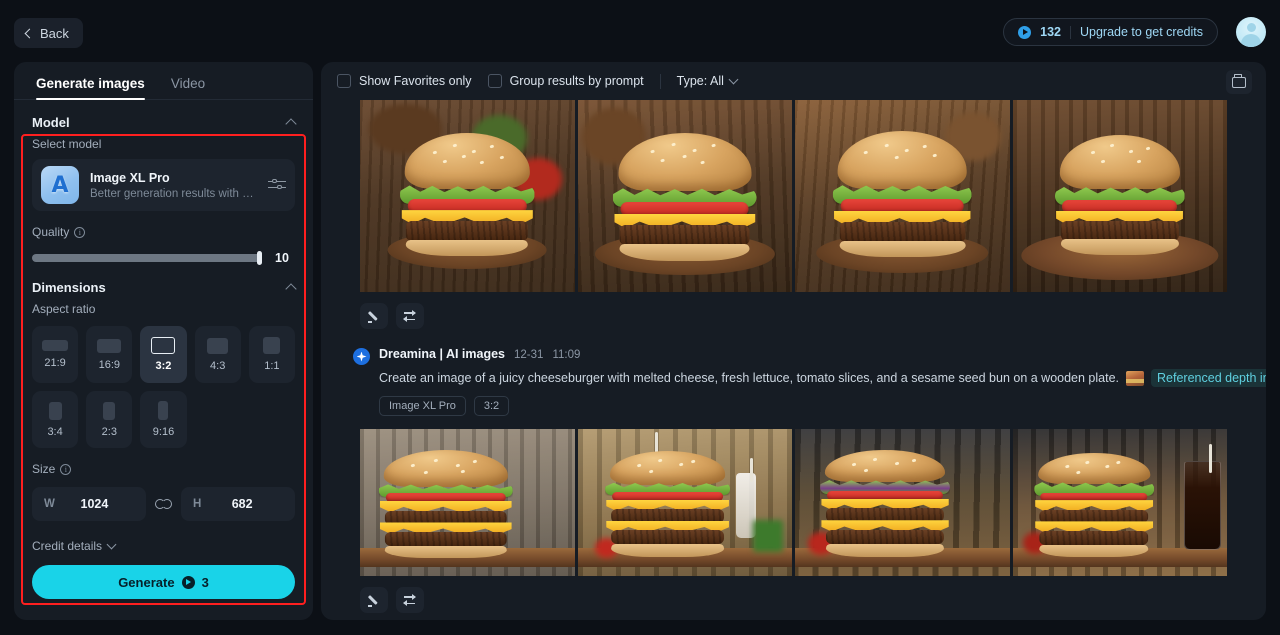 The image size is (1280, 635). Describe the element at coordinates (94, 504) in the screenshot. I see `width-value: 1024` at that location.